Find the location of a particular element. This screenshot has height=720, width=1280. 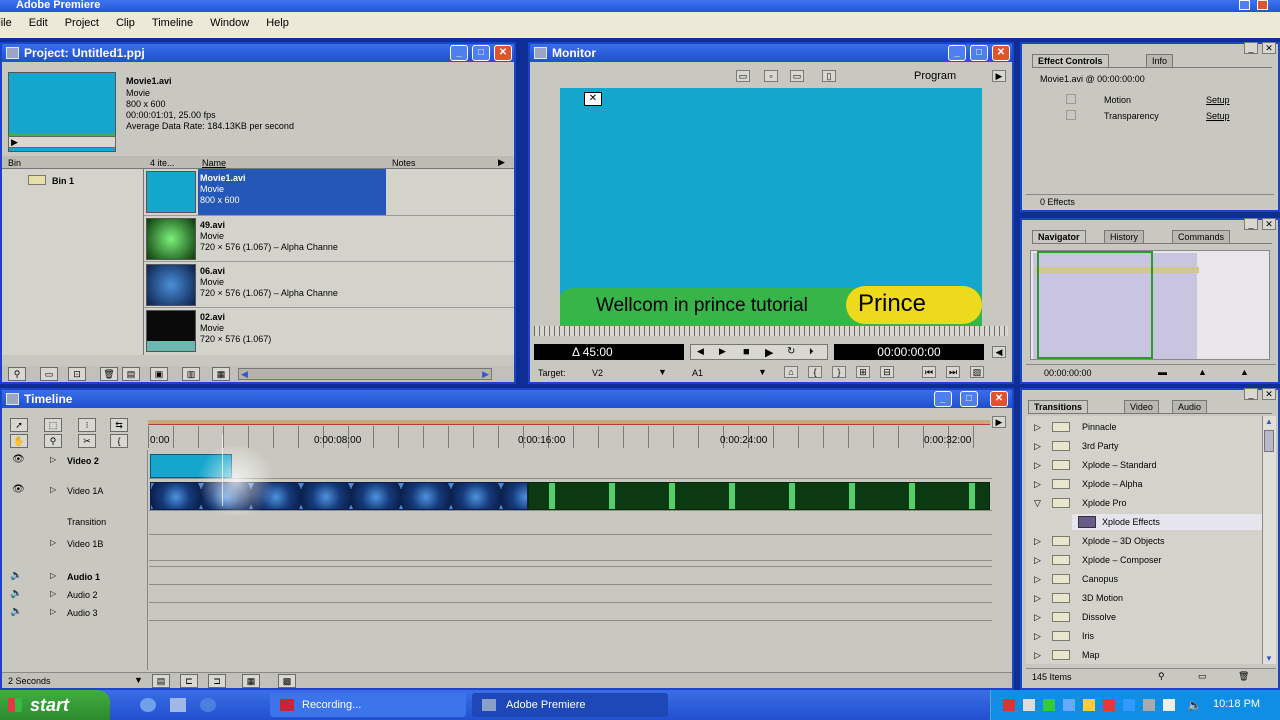

transition-folder: 3rd Party is located at coordinates (1100, 446).